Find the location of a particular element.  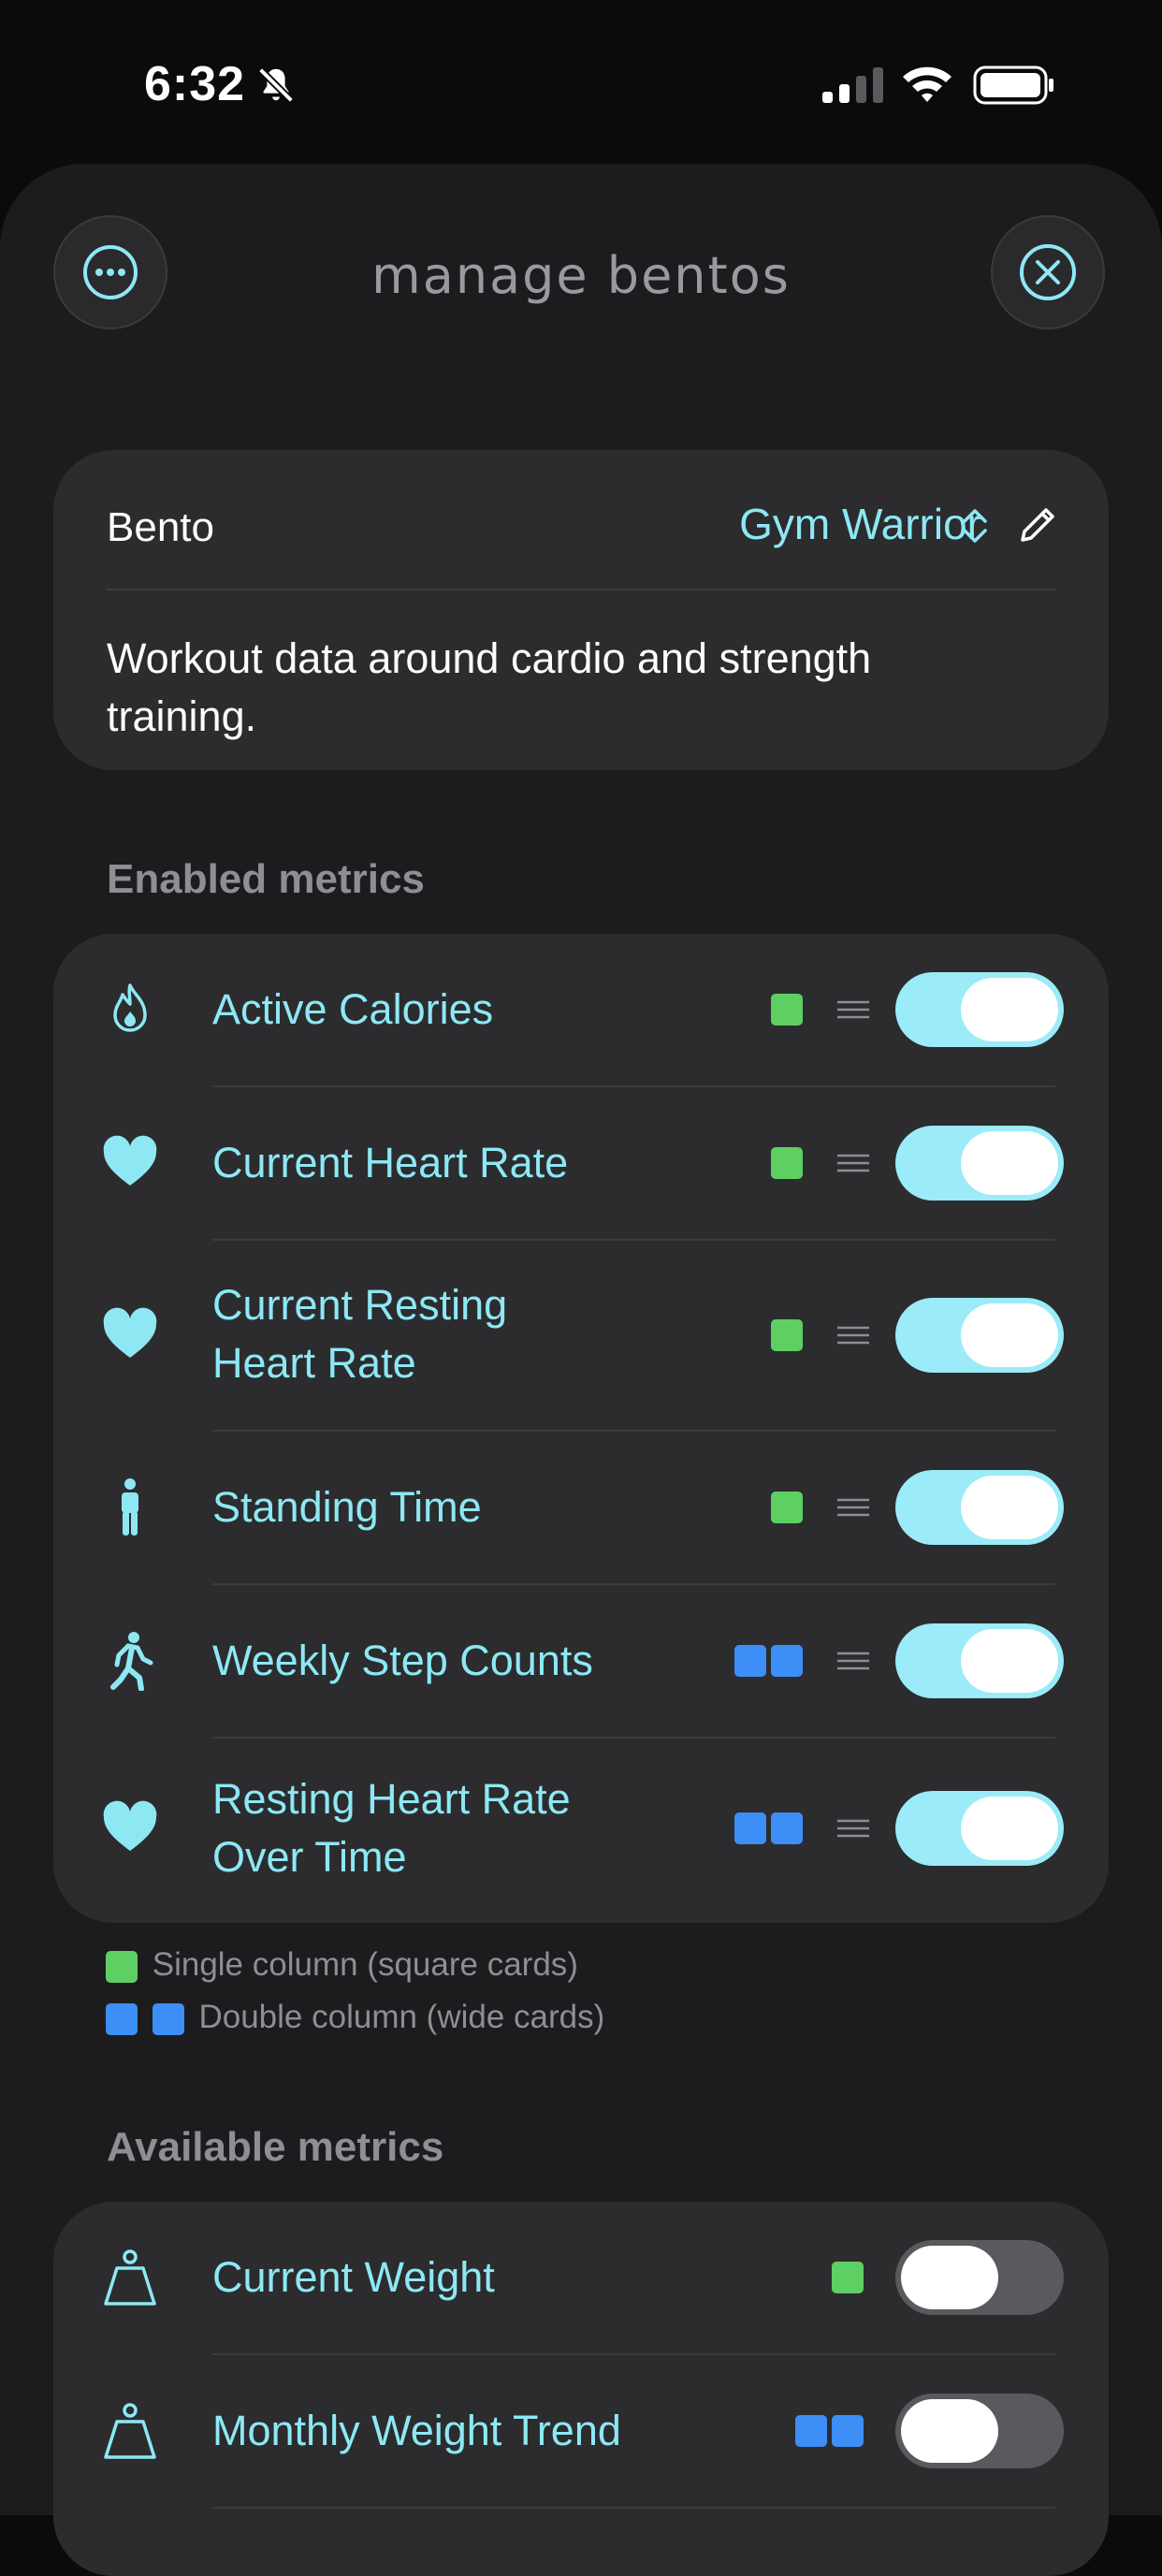

metric-label: Current Heart Rate is located at coordinates (391, 1162).